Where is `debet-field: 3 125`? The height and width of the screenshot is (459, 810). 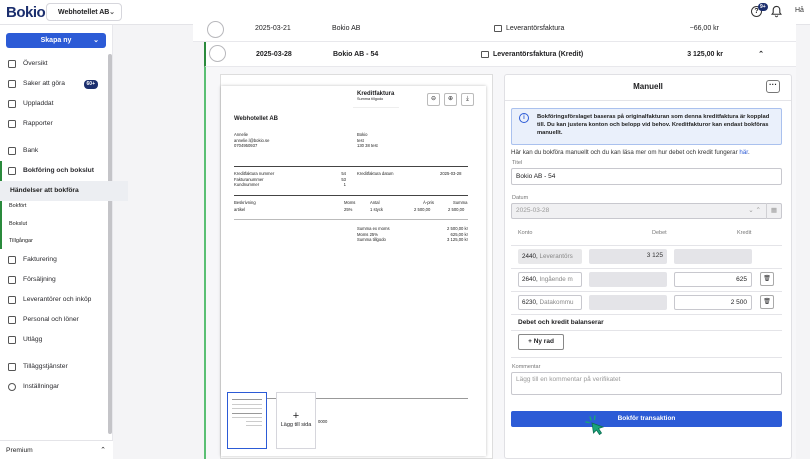
debet-field: 3 125 is located at coordinates (628, 256).